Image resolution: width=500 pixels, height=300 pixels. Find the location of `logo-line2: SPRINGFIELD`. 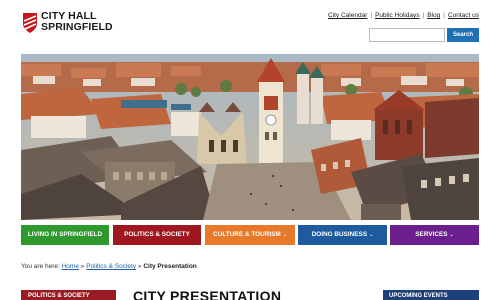

logo-line2: SPRINGFIELD is located at coordinates (77, 27).